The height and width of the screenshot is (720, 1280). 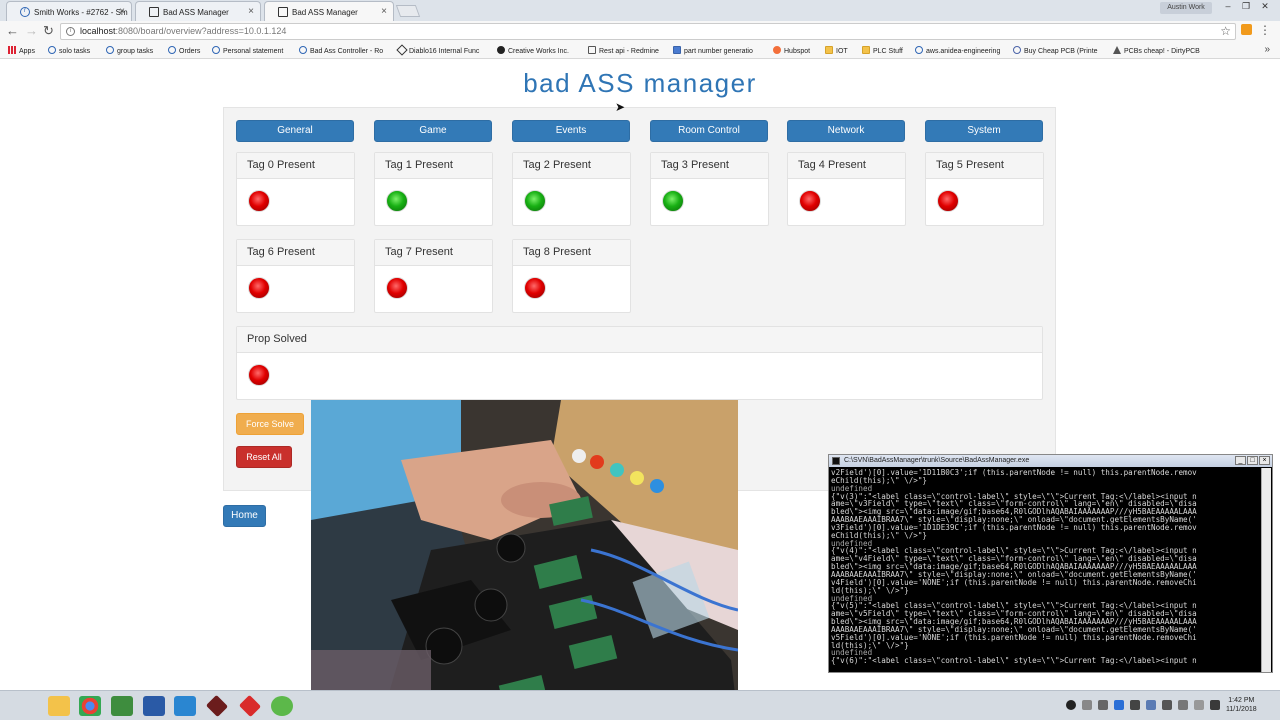 What do you see at coordinates (1266, 570) in the screenshot?
I see `console-scrollbar` at bounding box center [1266, 570].